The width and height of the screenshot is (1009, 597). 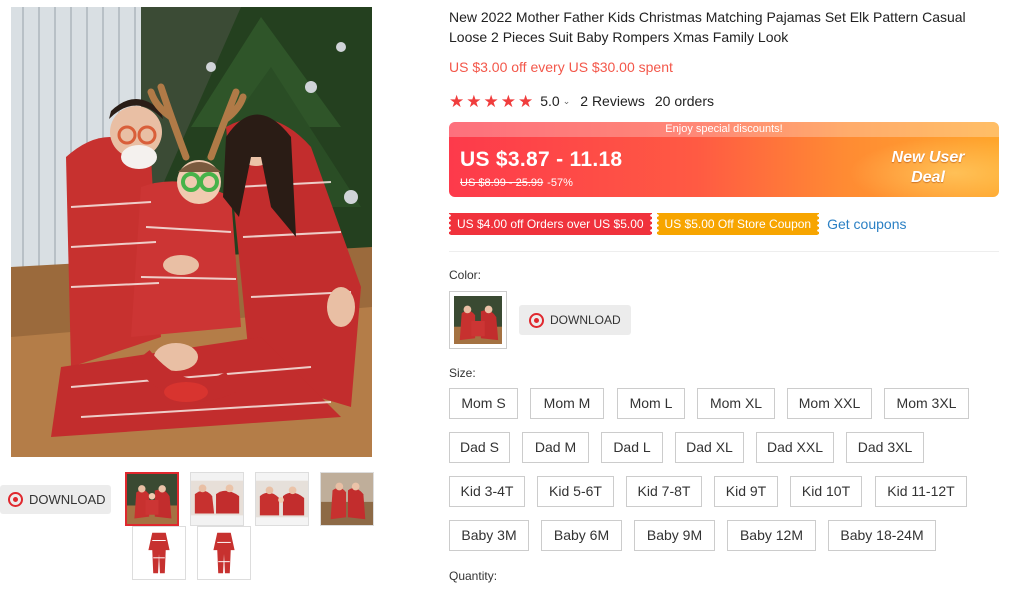 I want to click on size-option: Dad XL, so click(x=709, y=447).